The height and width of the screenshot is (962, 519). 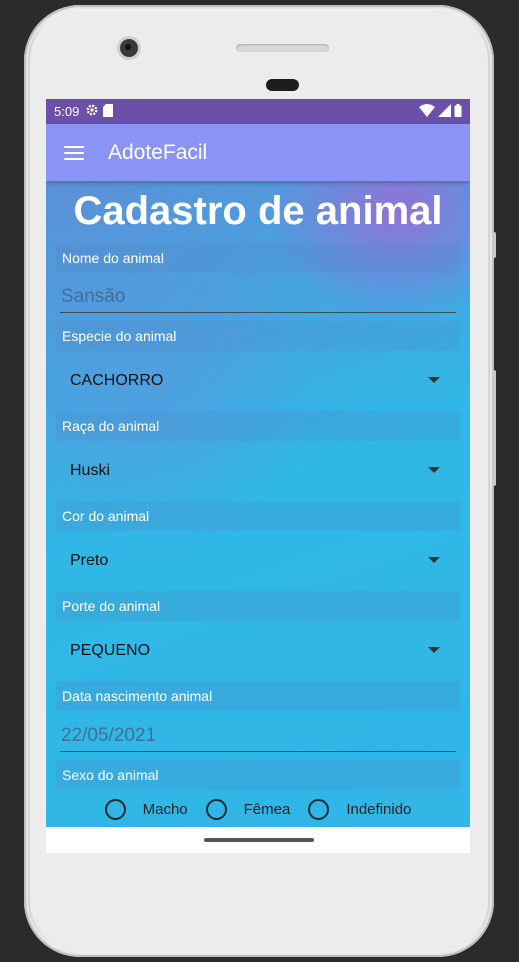 What do you see at coordinates (258, 258) in the screenshot?
I see `nome-label: Nome do animal` at bounding box center [258, 258].